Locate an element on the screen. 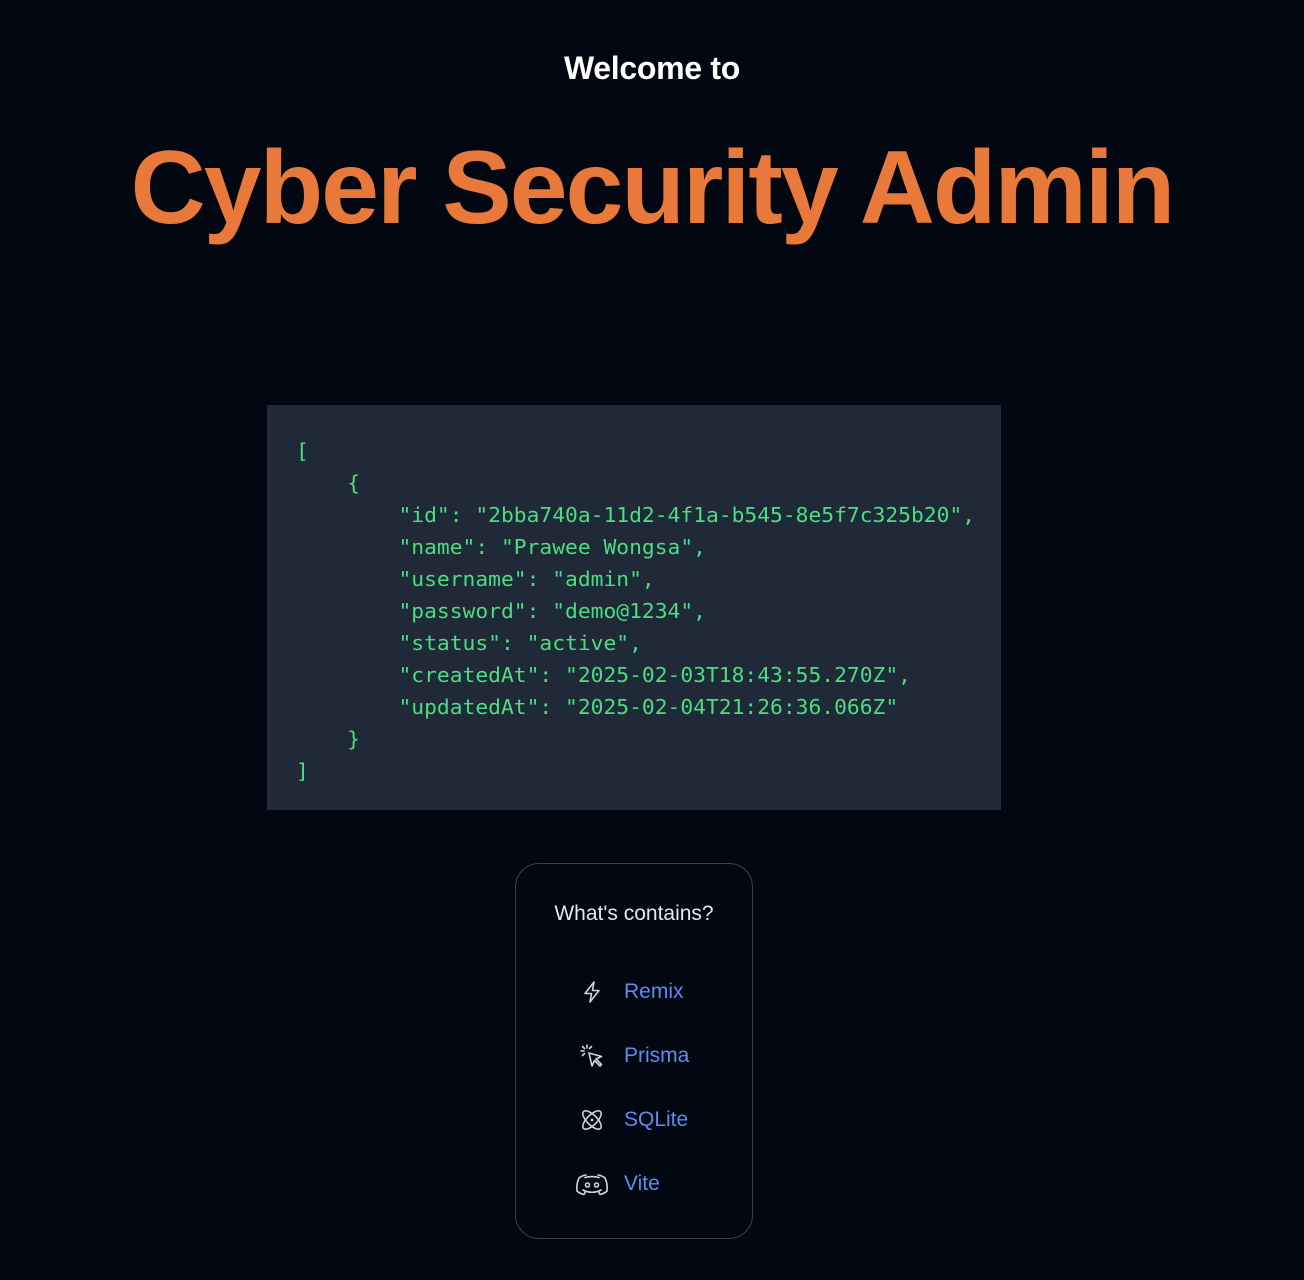 This screenshot has height=1280, width=1304. page-title: Cyber Security Admin is located at coordinates (653, 188).